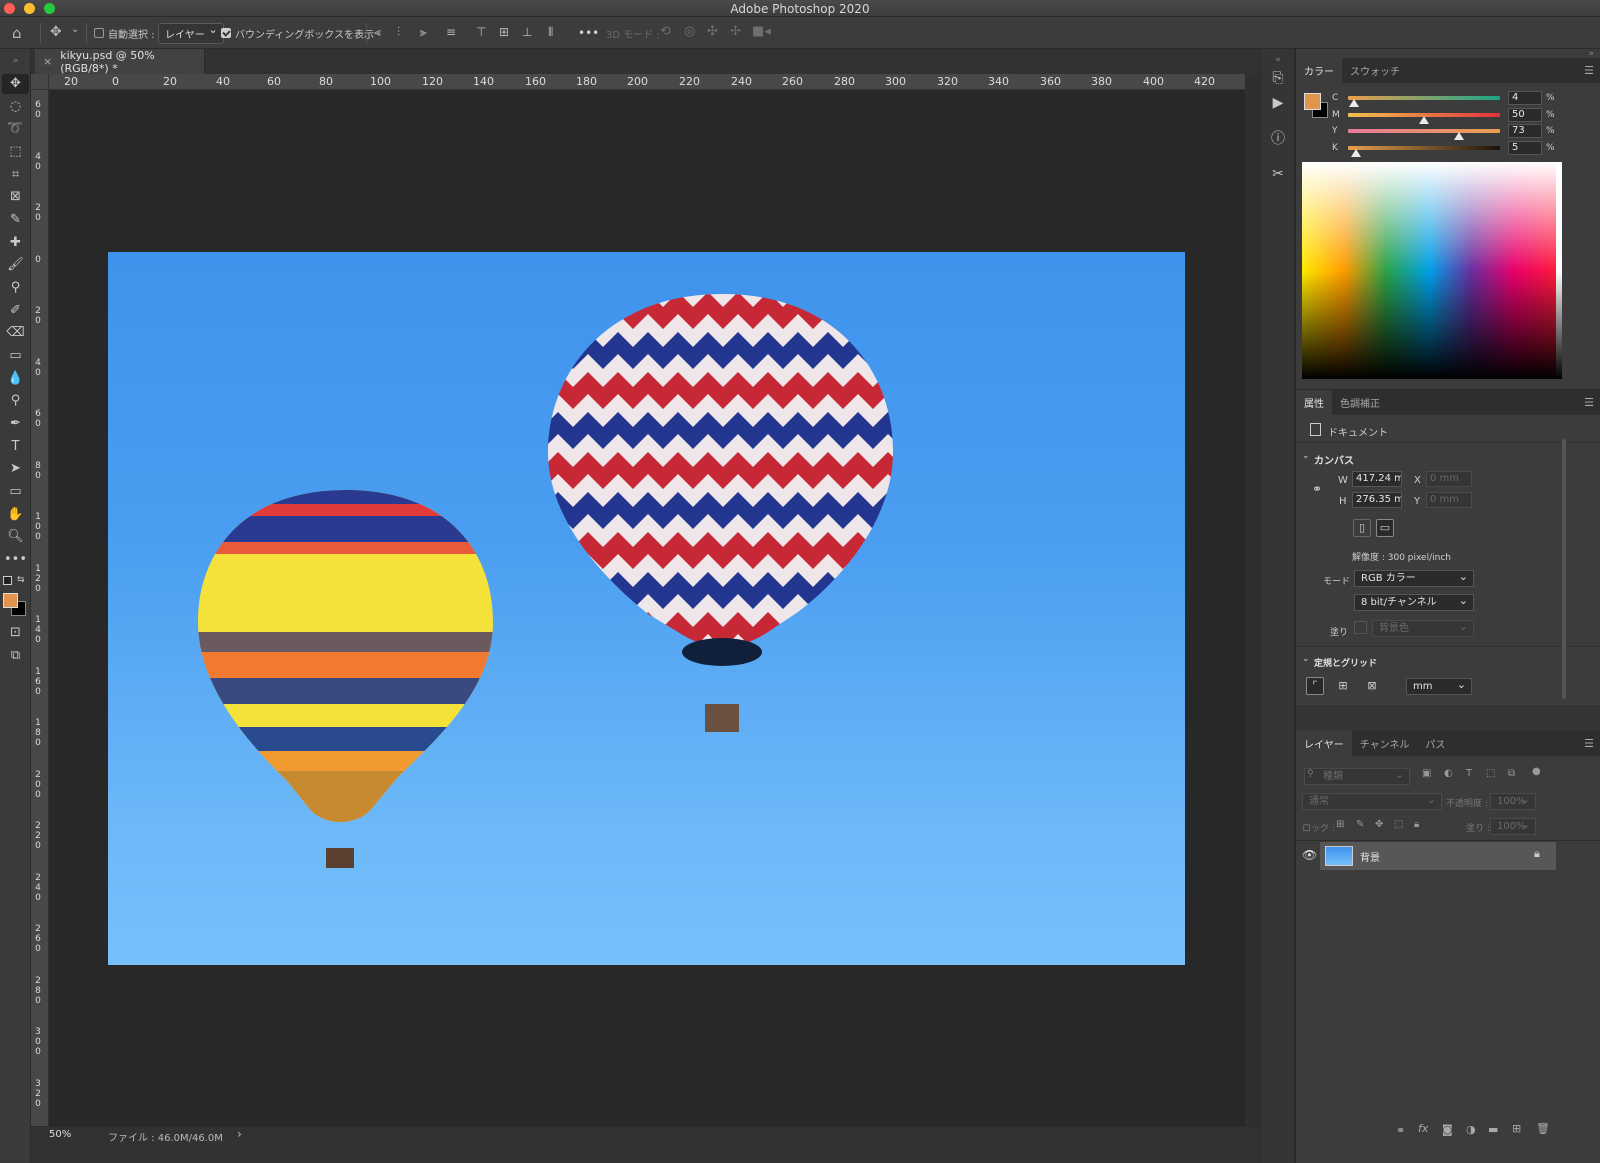 Image resolution: width=1600 pixels, height=1163 pixels. What do you see at coordinates (15, 656) in the screenshot?
I see `screen-mode-icon: ⧉` at bounding box center [15, 656].